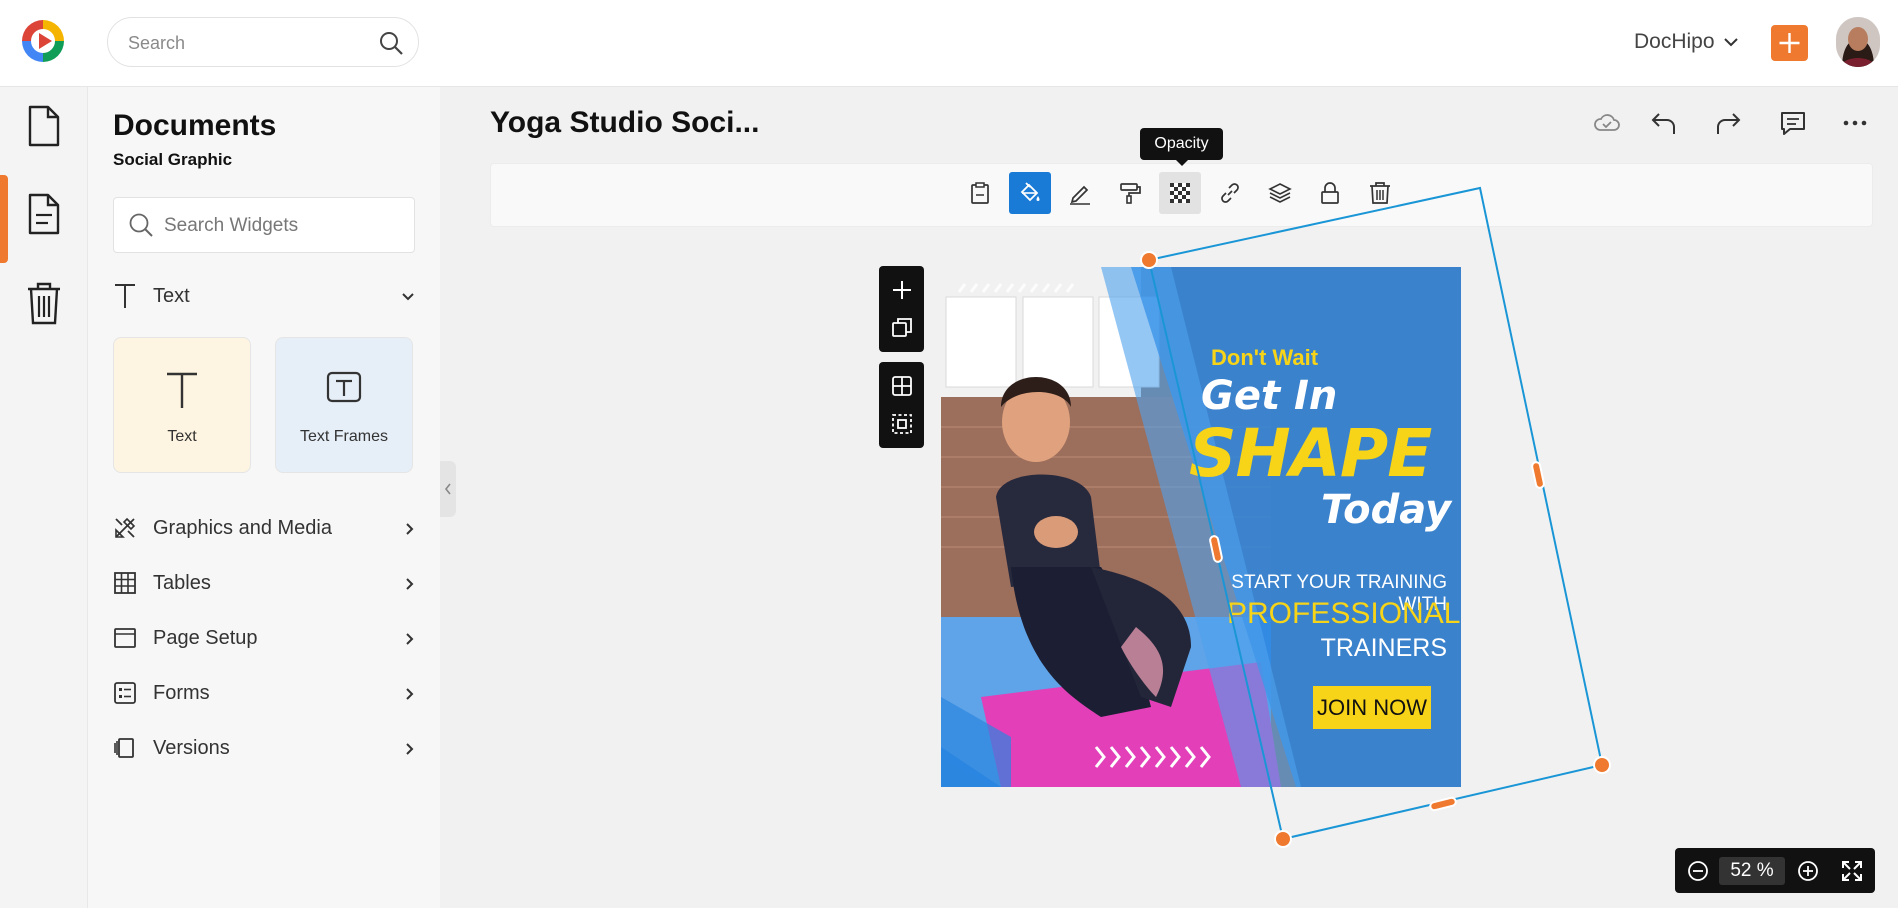 Image resolution: width=1898 pixels, height=908 pixels. Describe the element at coordinates (182, 583) in the screenshot. I see `nav-tables-label: Tables` at that location.